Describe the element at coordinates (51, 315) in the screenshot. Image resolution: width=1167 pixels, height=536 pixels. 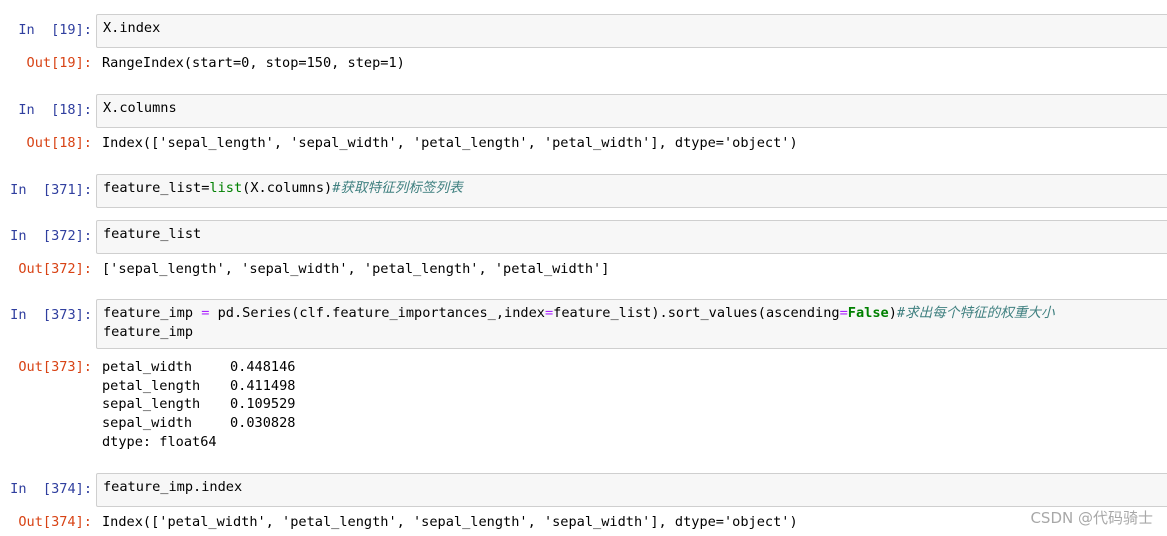
I see `in-prompt: In [373]:` at that location.